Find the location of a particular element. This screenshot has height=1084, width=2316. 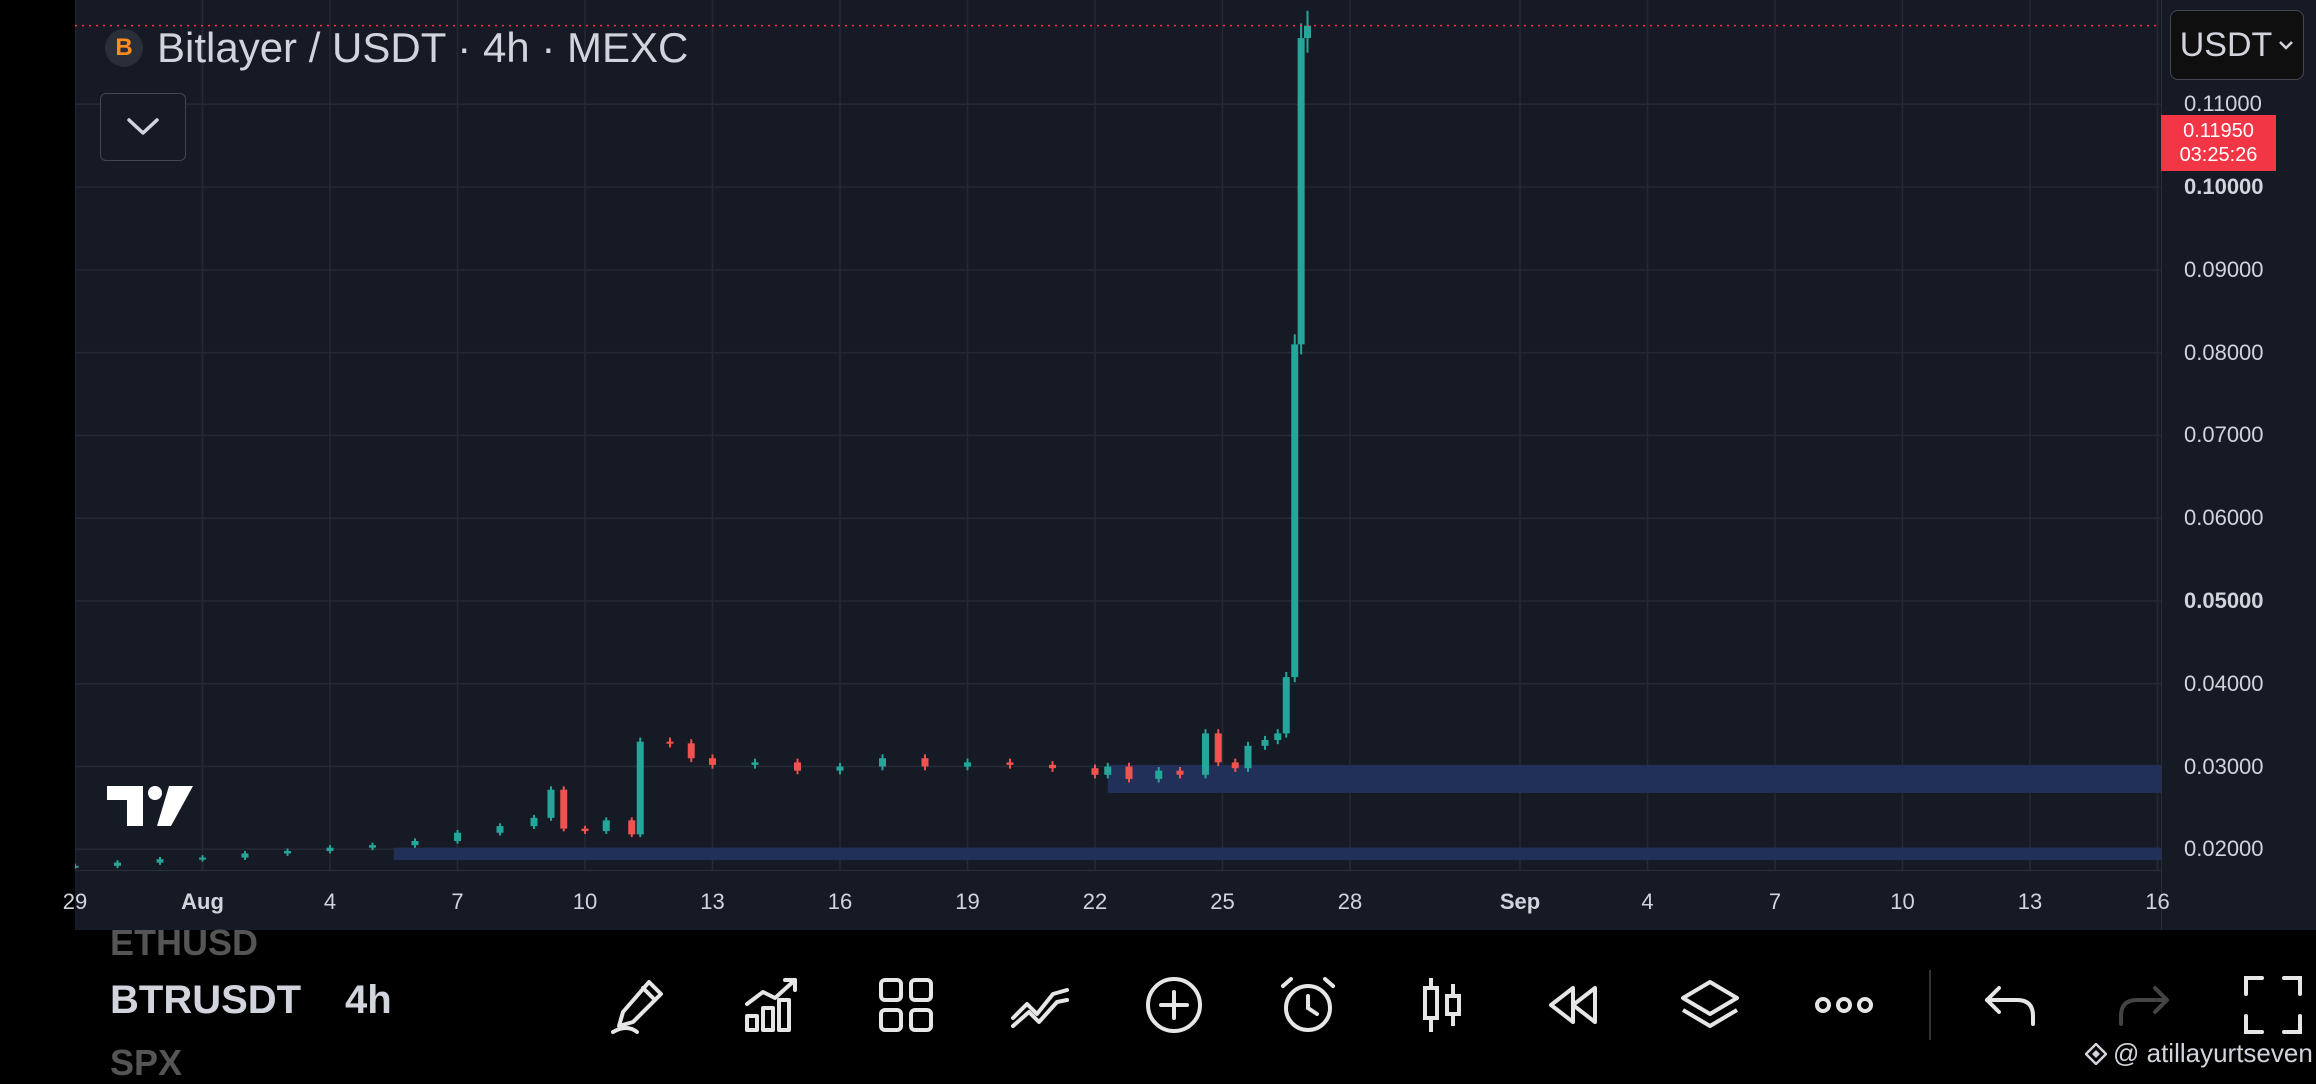

drawing-tool-button is located at coordinates (638, 1005).